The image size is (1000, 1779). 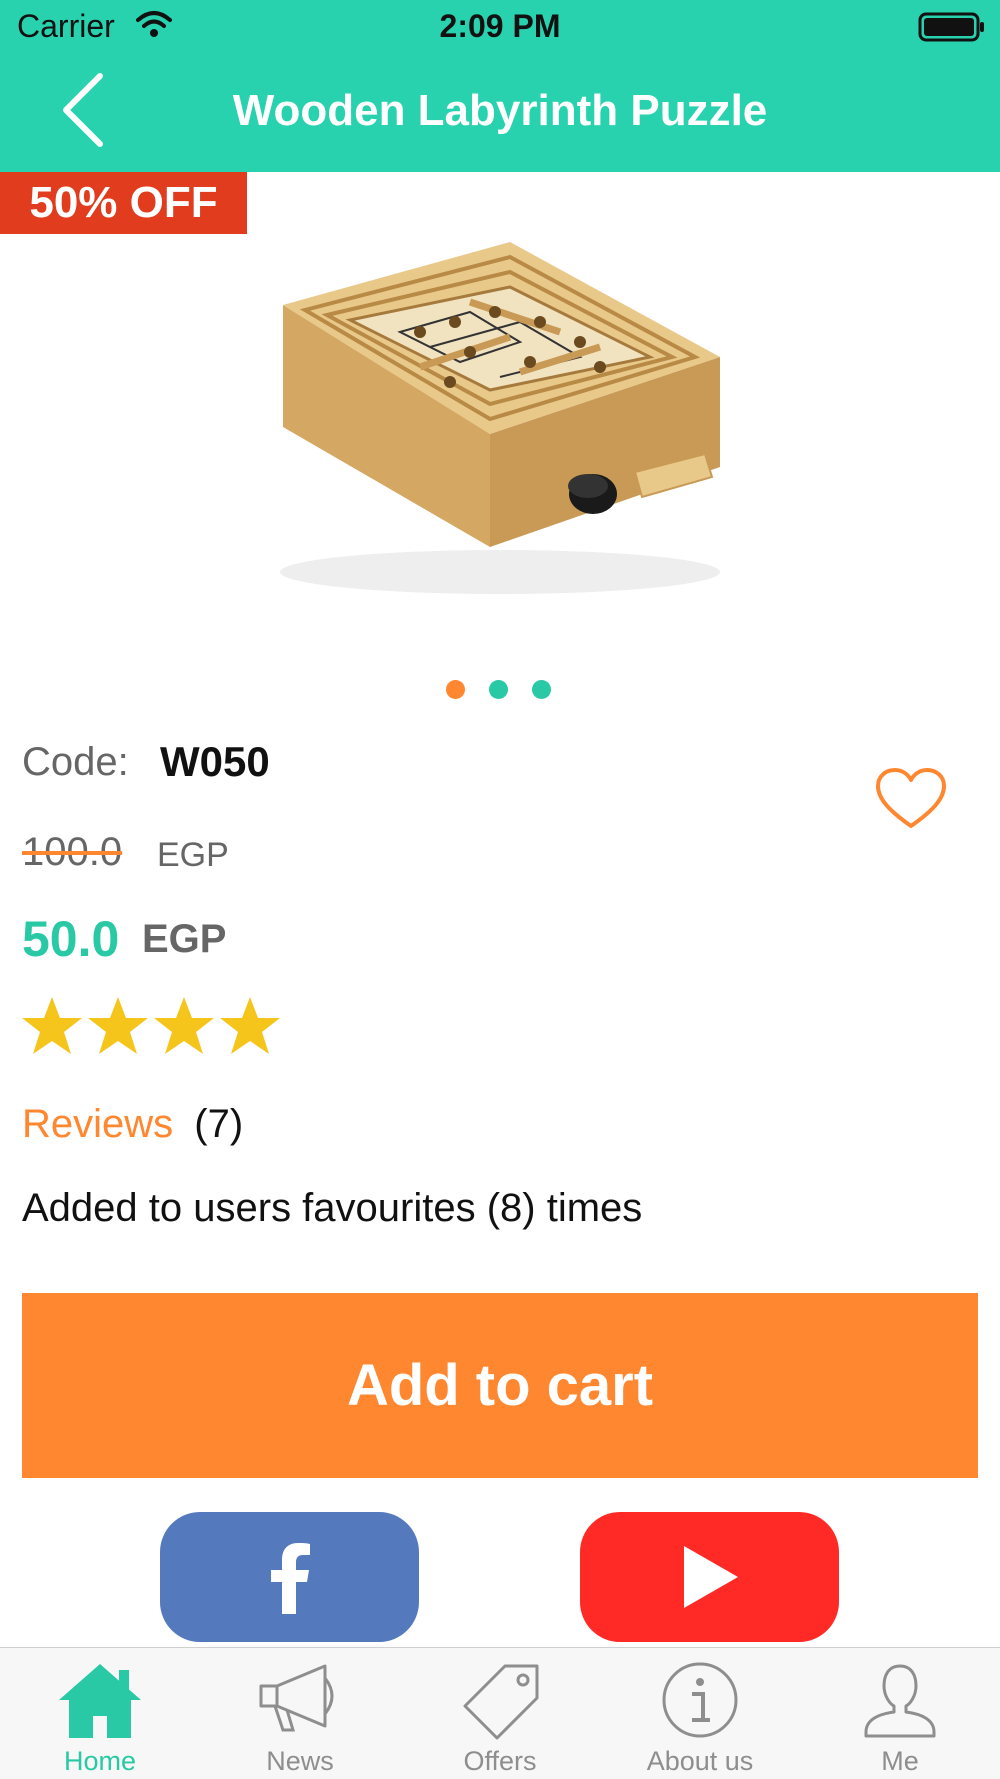 I want to click on megaphone-icon, so click(x=296, y=1698).